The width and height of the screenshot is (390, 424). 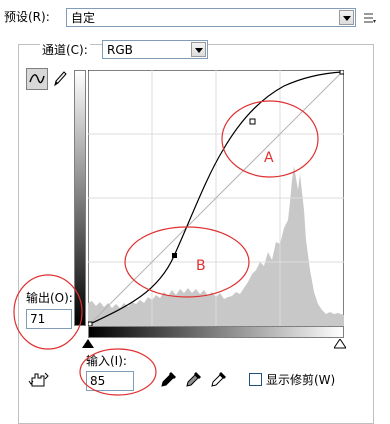 What do you see at coordinates (110, 381) in the screenshot?
I see `input-field: 85` at bounding box center [110, 381].